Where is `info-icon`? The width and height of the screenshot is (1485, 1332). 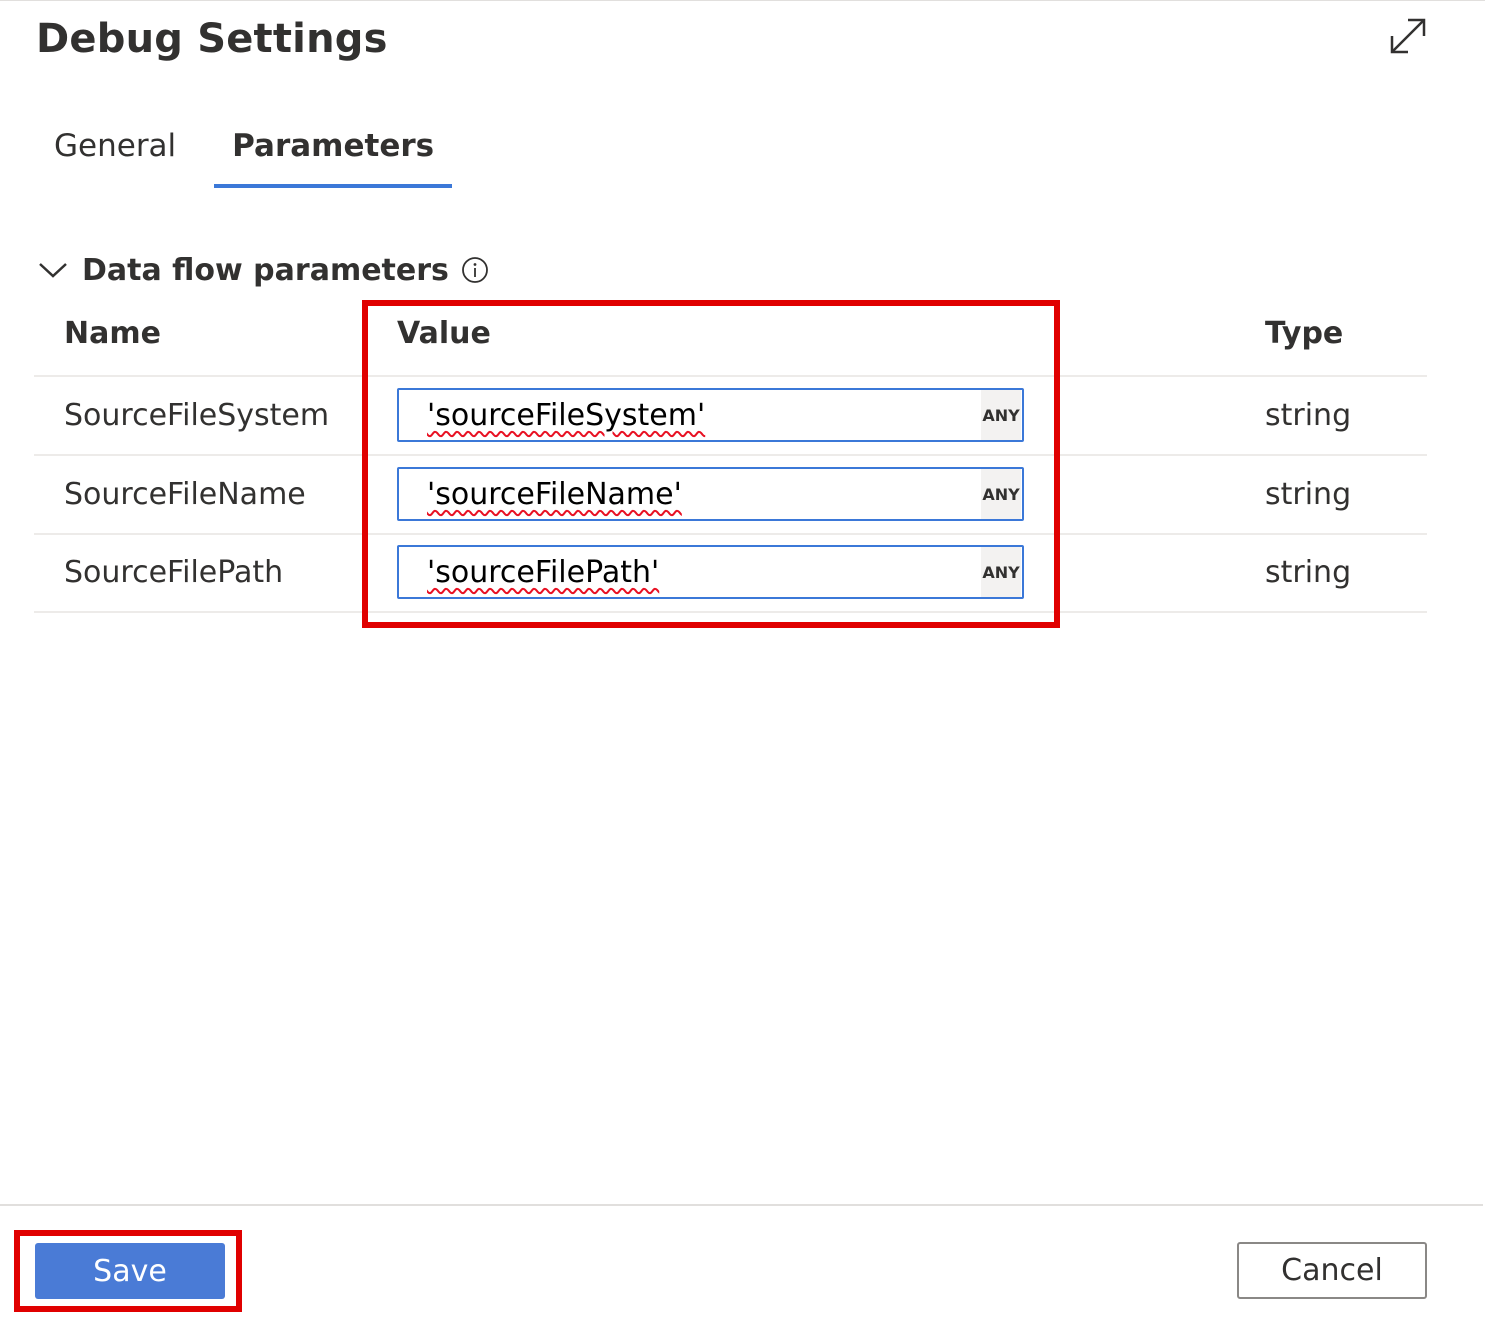
info-icon is located at coordinates (475, 270).